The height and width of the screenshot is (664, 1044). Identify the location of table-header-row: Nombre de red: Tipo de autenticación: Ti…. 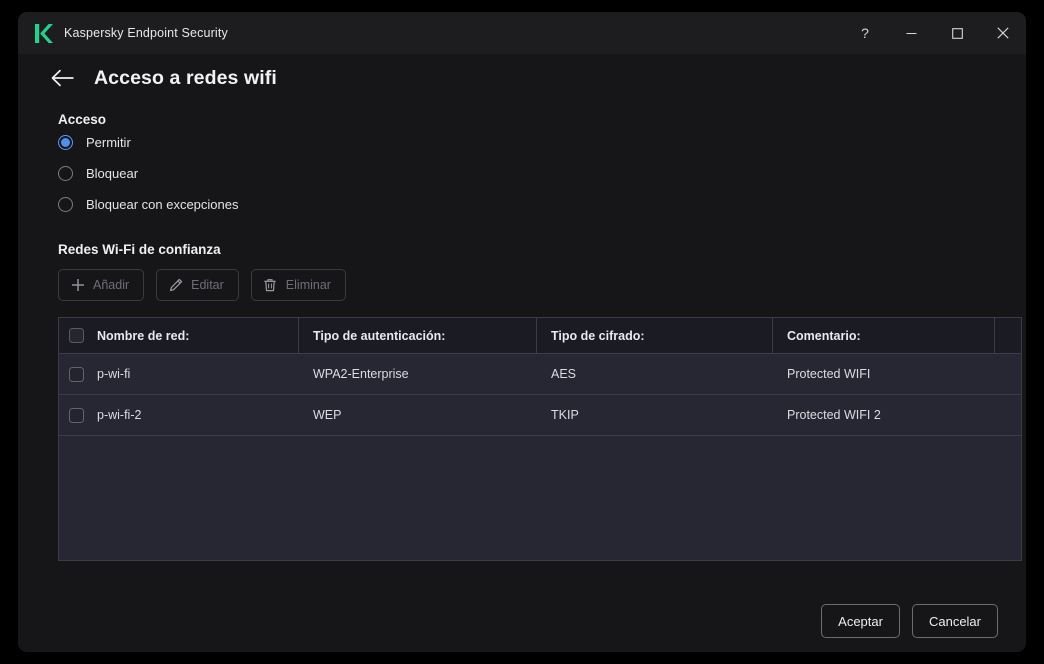
(540, 336).